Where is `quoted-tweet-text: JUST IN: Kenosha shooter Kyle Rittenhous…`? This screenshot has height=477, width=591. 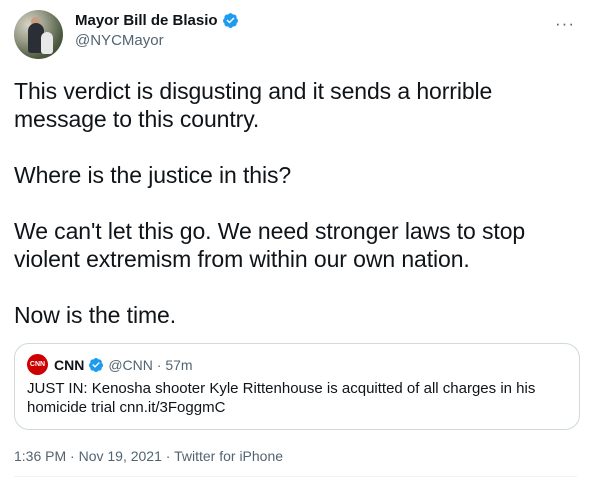 quoted-tweet-text: JUST IN: Kenosha shooter Kyle Rittenhous… is located at coordinates (281, 398).